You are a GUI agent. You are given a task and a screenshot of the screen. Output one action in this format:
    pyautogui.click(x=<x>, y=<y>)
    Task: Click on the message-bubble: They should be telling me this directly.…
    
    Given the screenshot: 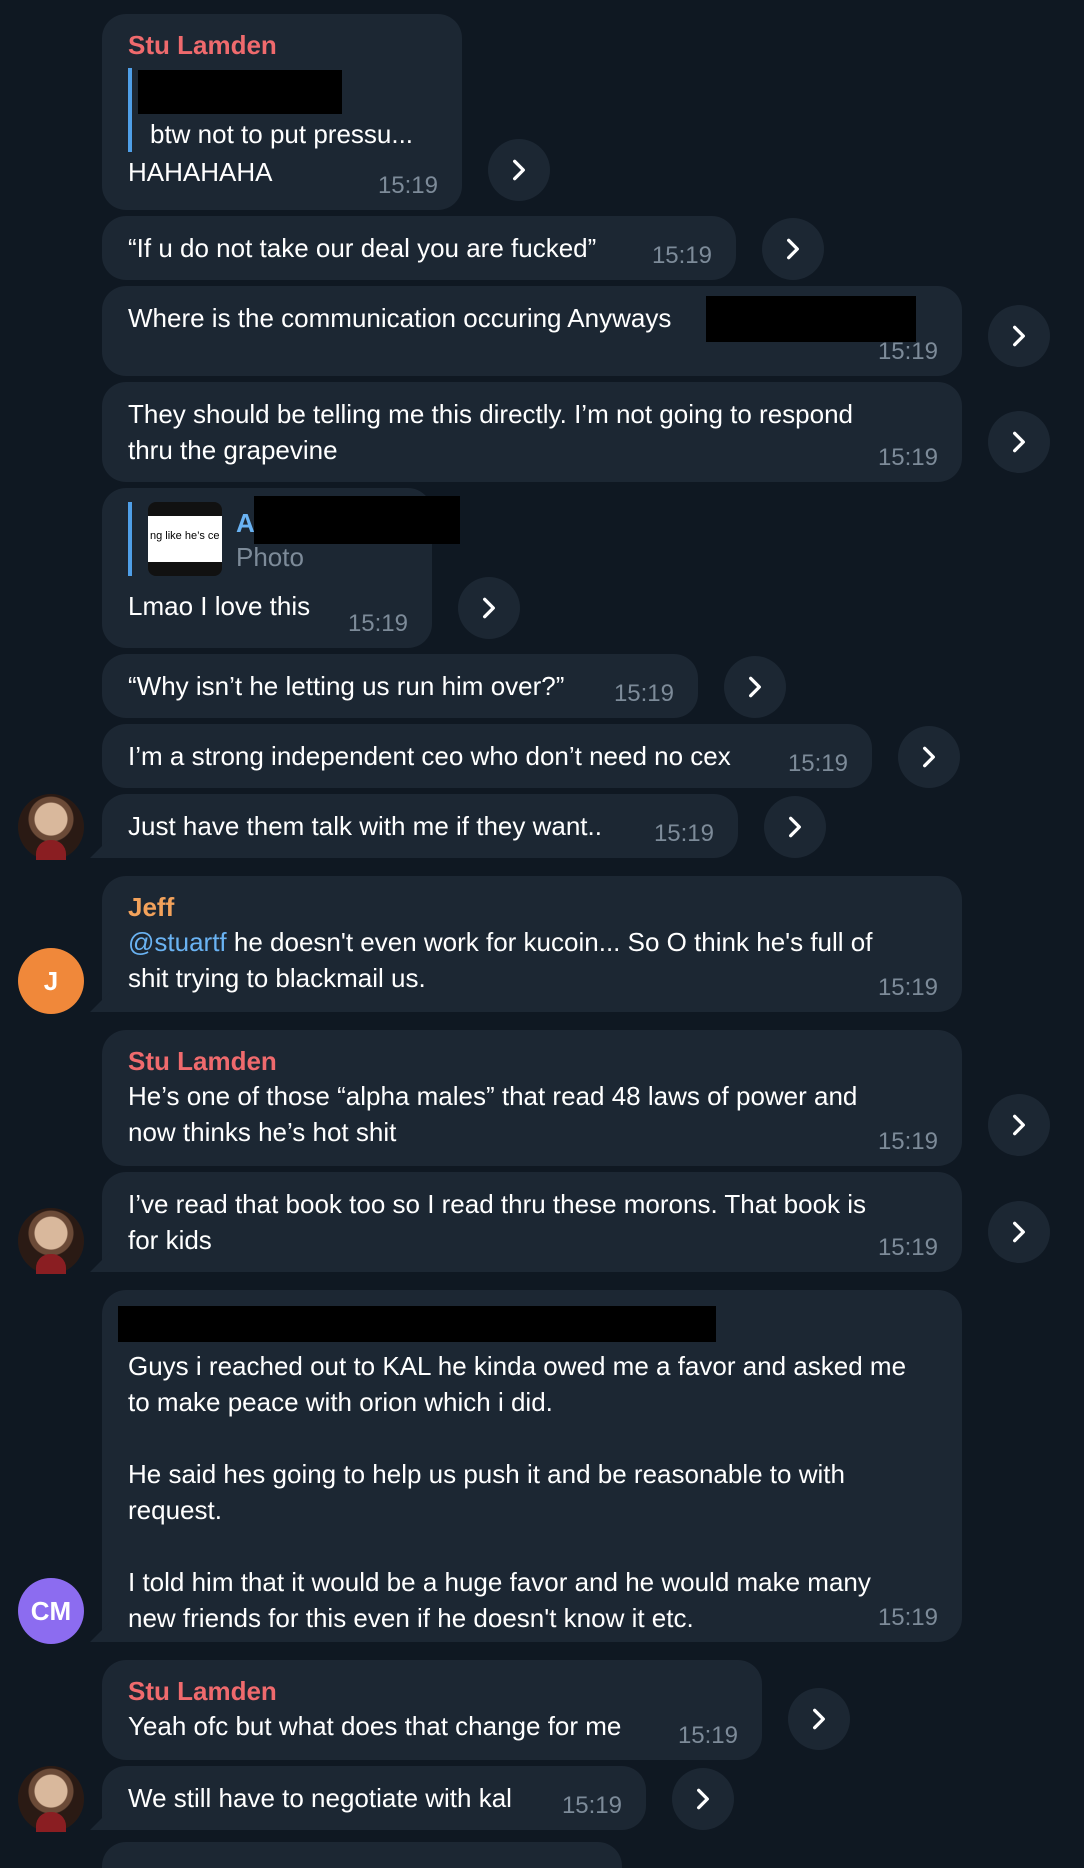 What is the action you would take?
    pyautogui.click(x=532, y=432)
    